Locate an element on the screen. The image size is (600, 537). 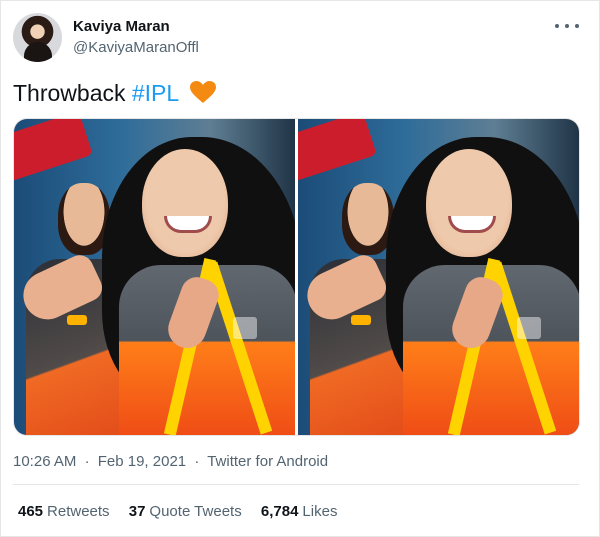
author-name: Kaviya Maran is located at coordinates (121, 26).